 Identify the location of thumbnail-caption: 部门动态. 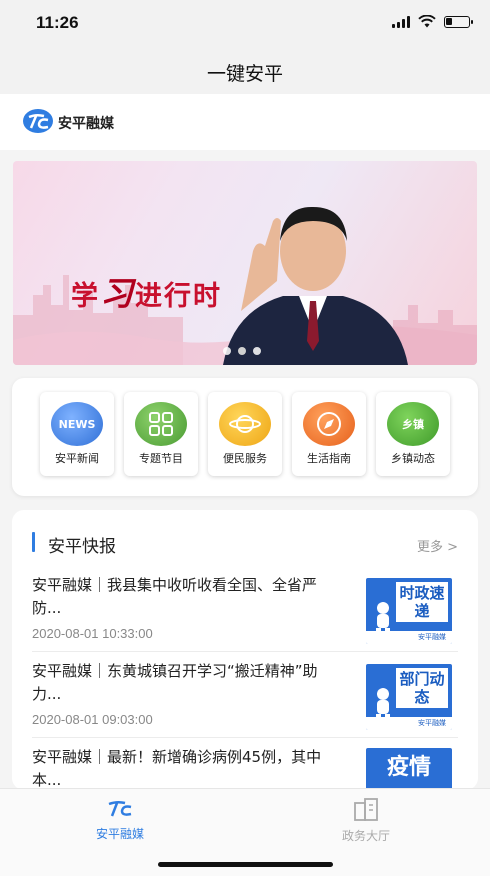
(422, 688).